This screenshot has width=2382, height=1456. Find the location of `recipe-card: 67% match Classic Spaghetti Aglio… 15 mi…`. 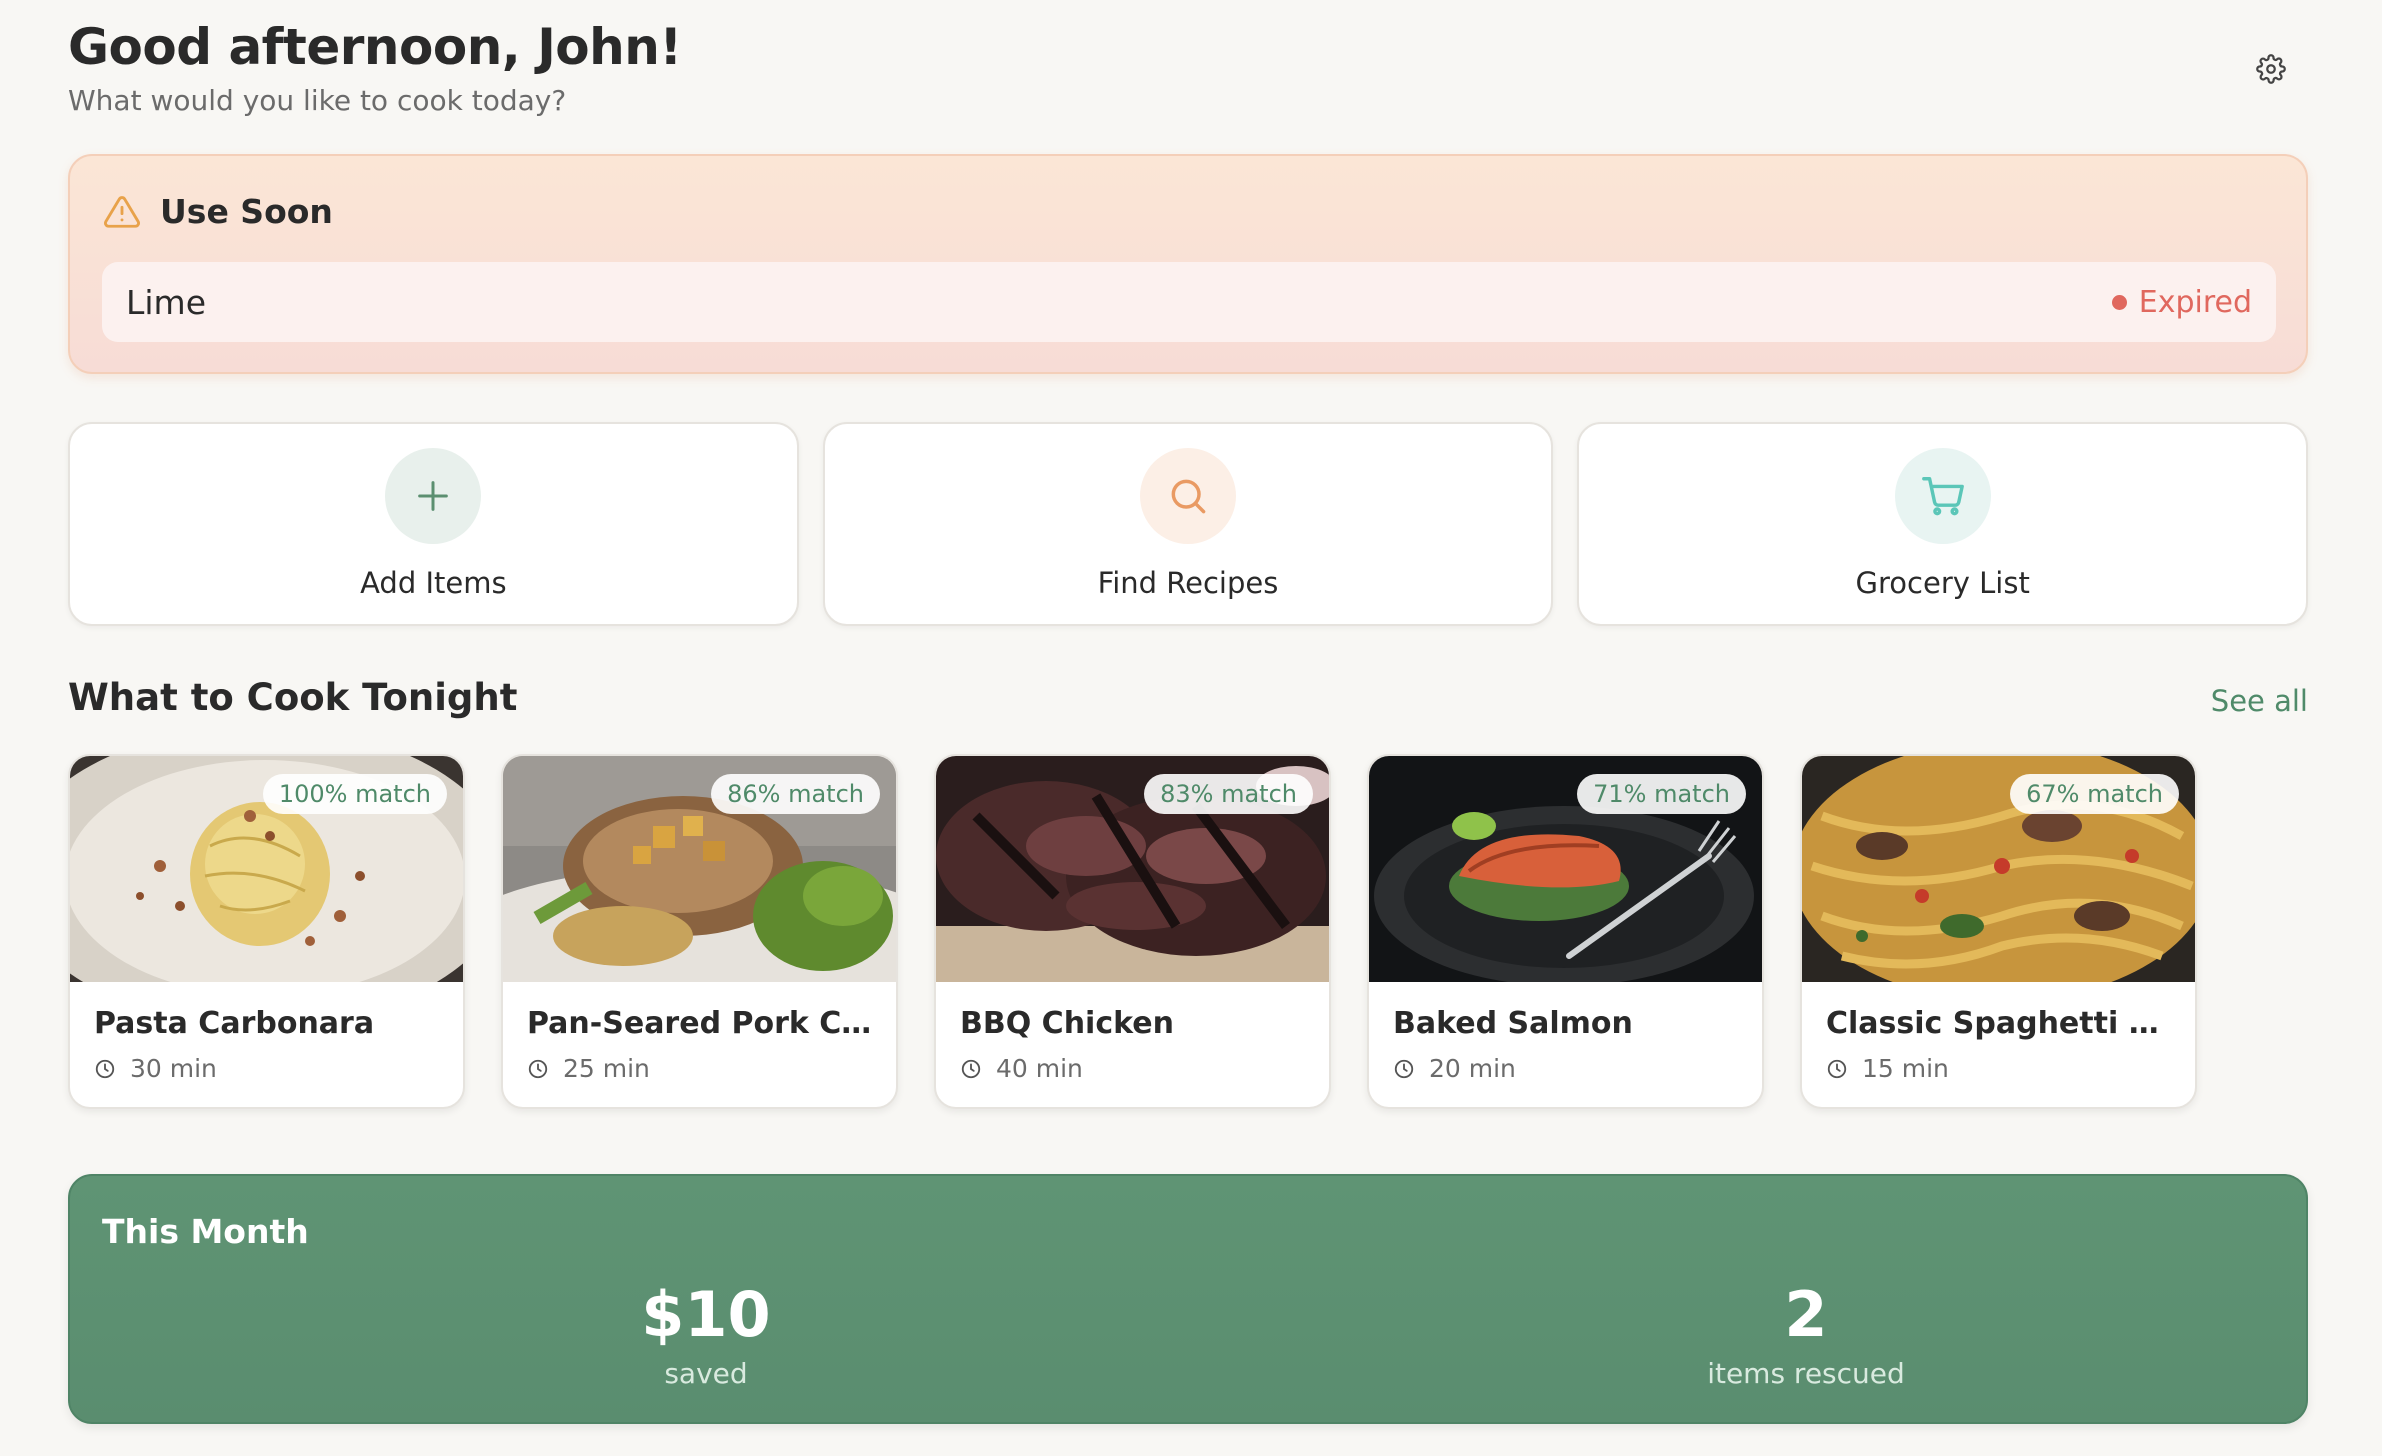

recipe-card: 67% match Classic Spaghetti Aglio… 15 mi… is located at coordinates (1998, 931).